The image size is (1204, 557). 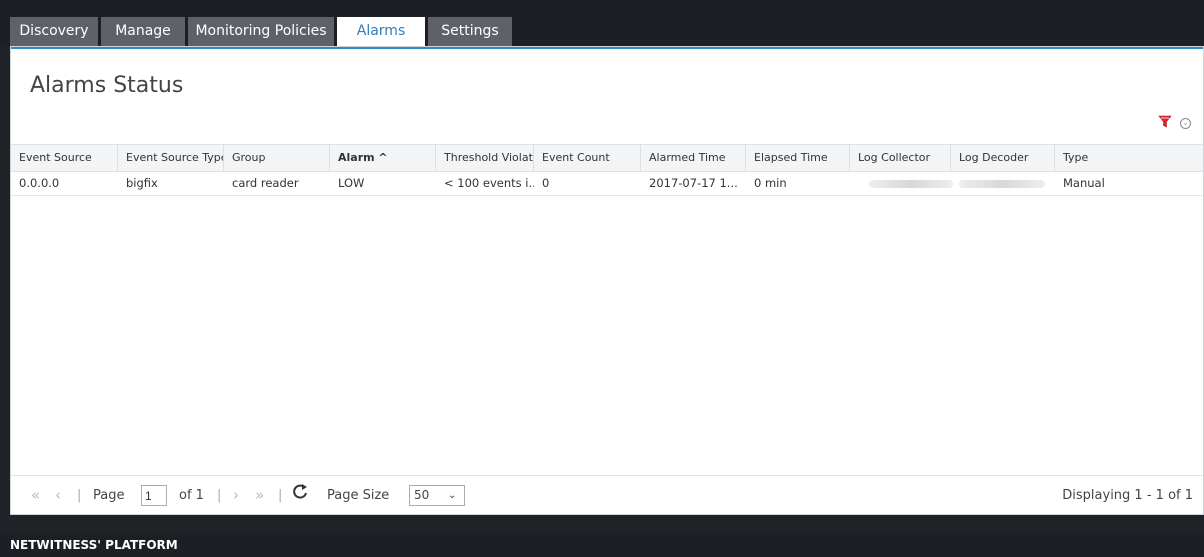 What do you see at coordinates (277, 158) in the screenshot?
I see `column-header-group: Group` at bounding box center [277, 158].